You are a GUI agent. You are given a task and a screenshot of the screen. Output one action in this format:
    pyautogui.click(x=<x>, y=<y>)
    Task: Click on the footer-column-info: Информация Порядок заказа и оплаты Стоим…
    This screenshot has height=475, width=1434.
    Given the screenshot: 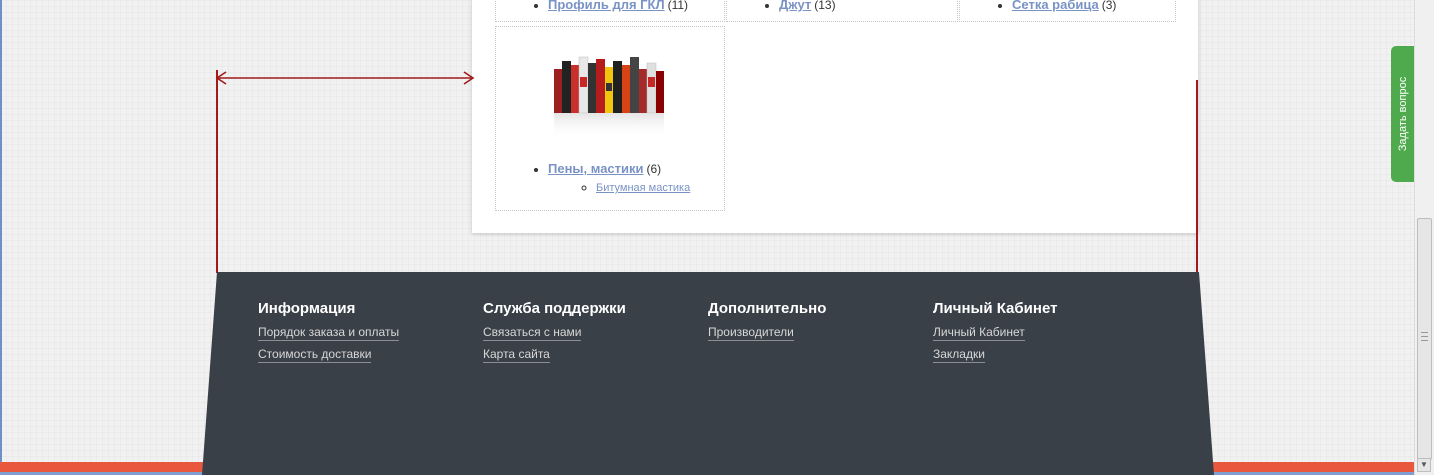 What is the action you would take?
    pyautogui.click(x=329, y=334)
    